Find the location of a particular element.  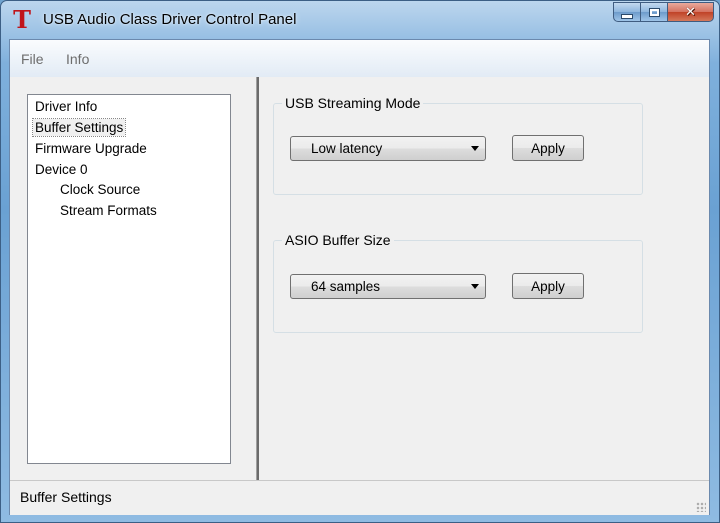

menu-info: Info is located at coordinates (77, 59).